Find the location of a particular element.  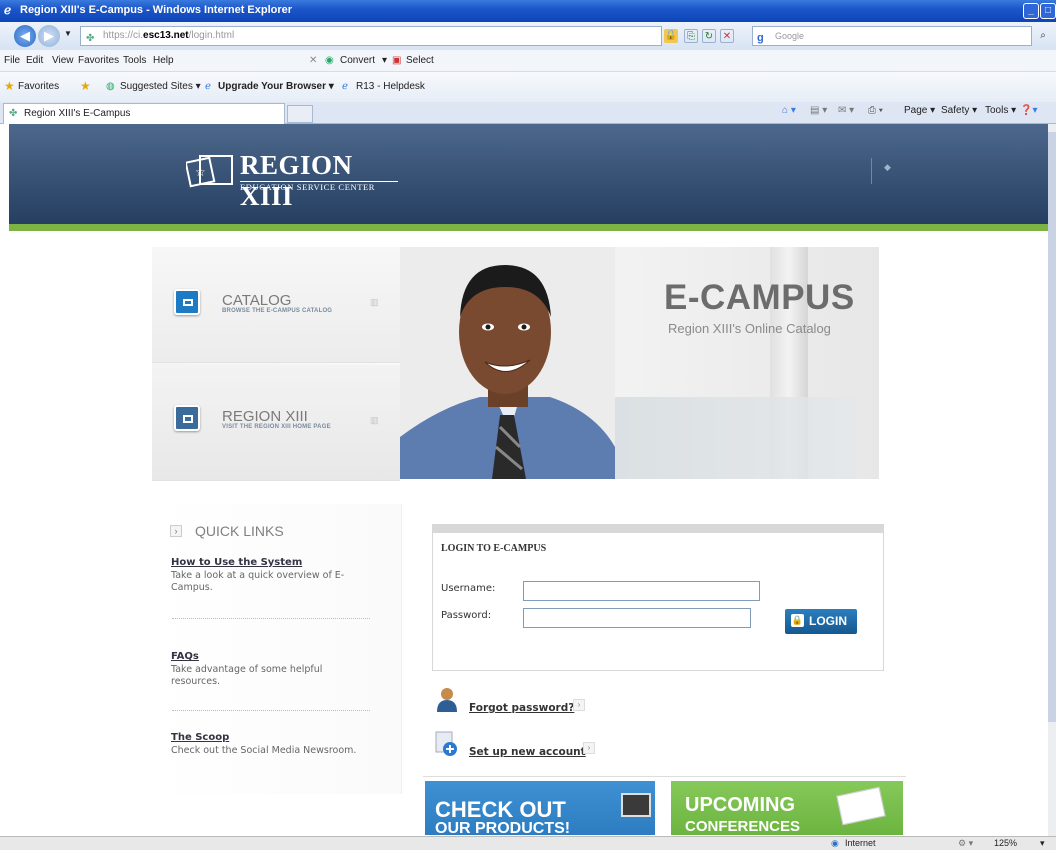

region-xiii-label: REGION XIII is located at coordinates (265, 416).